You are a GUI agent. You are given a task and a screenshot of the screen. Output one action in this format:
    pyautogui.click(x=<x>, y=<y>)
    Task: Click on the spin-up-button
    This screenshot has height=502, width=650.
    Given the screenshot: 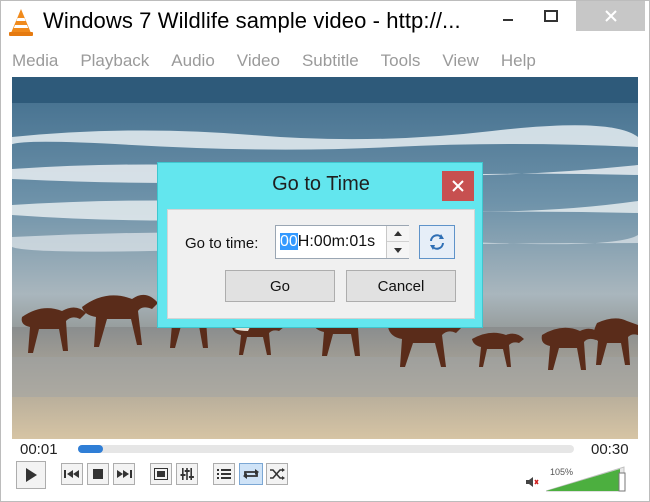 What is the action you would take?
    pyautogui.click(x=398, y=234)
    